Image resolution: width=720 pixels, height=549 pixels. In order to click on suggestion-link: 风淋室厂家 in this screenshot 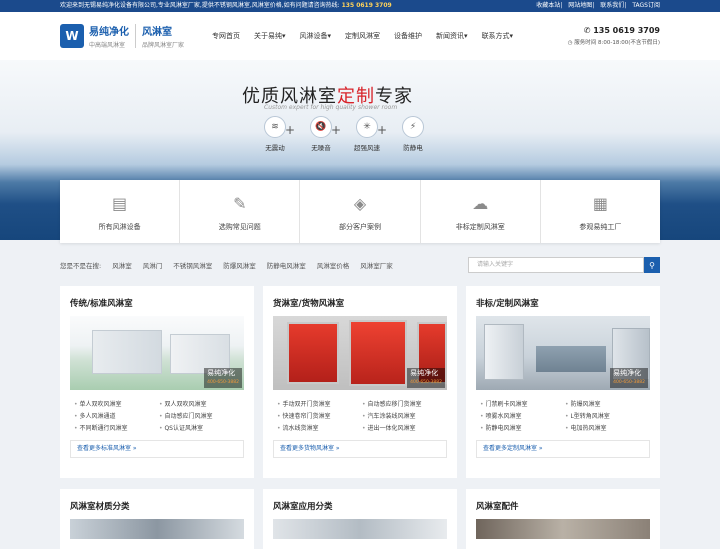, I will do `click(376, 265)`.